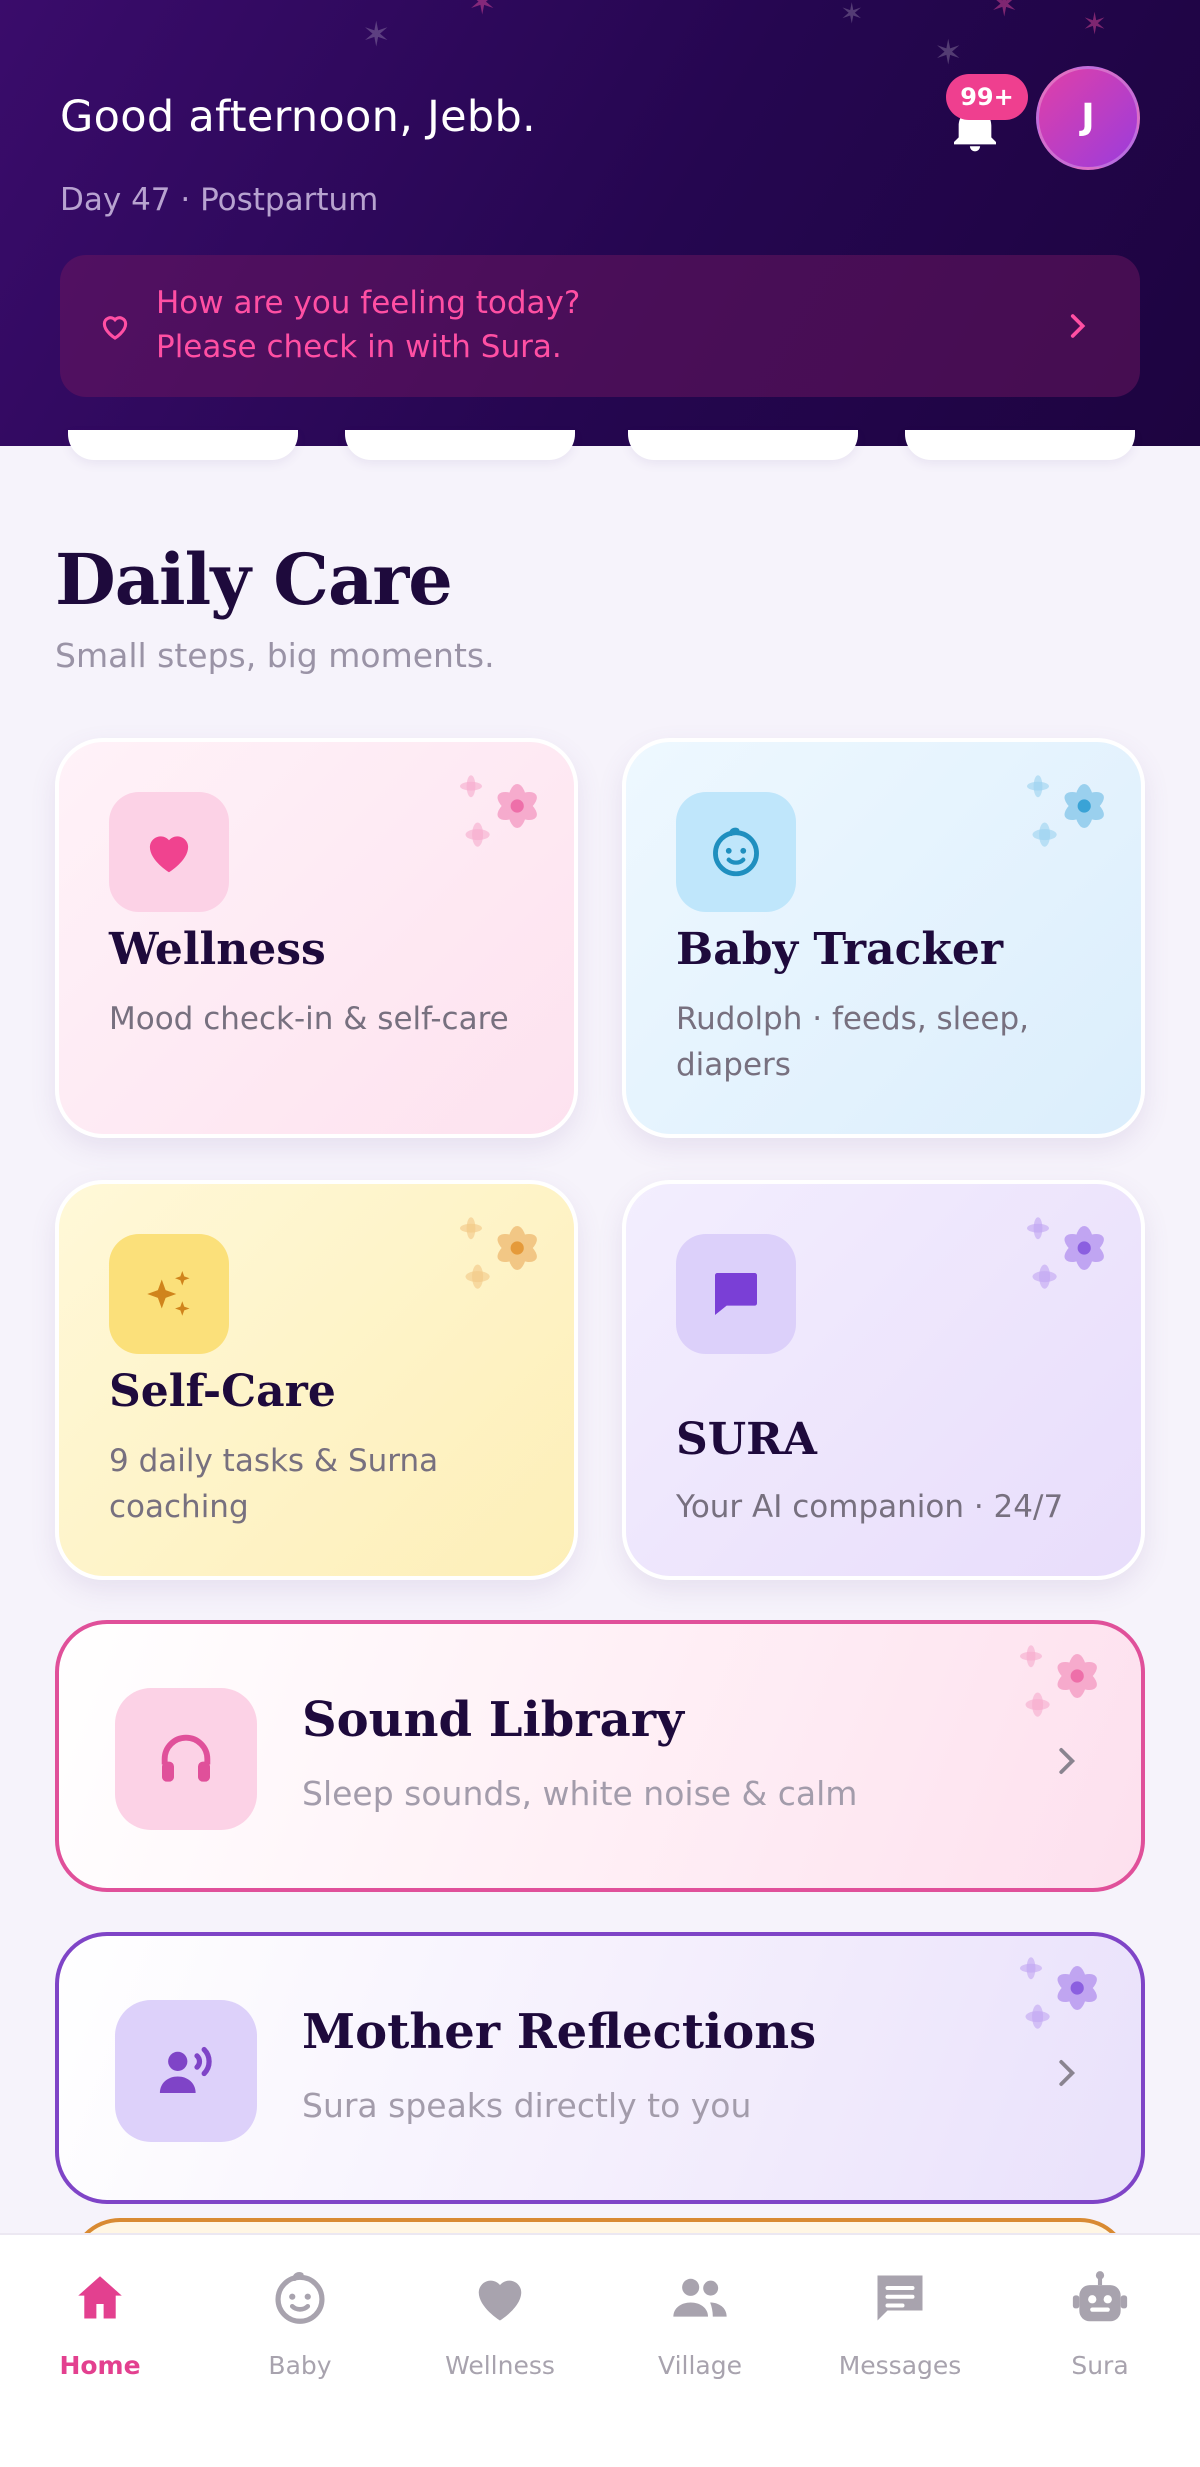 This screenshot has width=1200, height=2467. I want to click on sura-title: SURA, so click(746, 1439).